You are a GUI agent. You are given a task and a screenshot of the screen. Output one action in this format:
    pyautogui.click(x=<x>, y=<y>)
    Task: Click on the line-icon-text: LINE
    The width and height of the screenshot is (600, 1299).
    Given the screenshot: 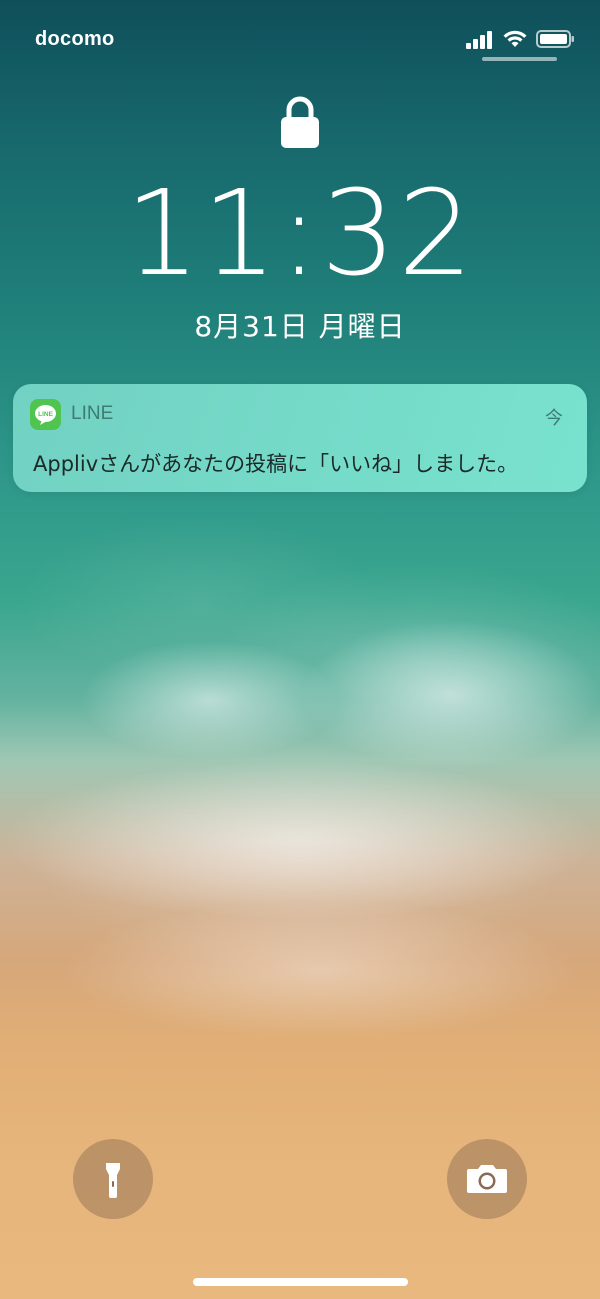 What is the action you would take?
    pyautogui.click(x=45, y=414)
    